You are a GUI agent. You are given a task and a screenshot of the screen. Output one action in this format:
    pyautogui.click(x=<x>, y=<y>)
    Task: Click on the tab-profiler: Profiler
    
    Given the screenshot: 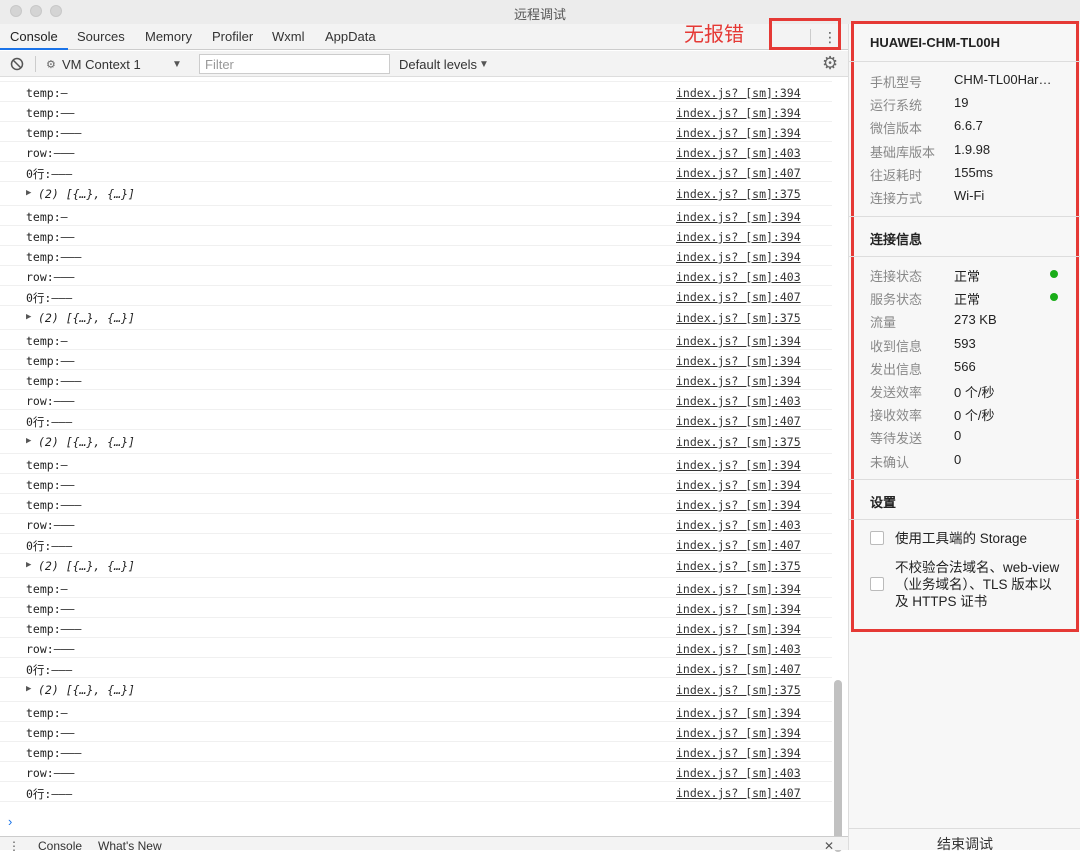 What is the action you would take?
    pyautogui.click(x=232, y=37)
    